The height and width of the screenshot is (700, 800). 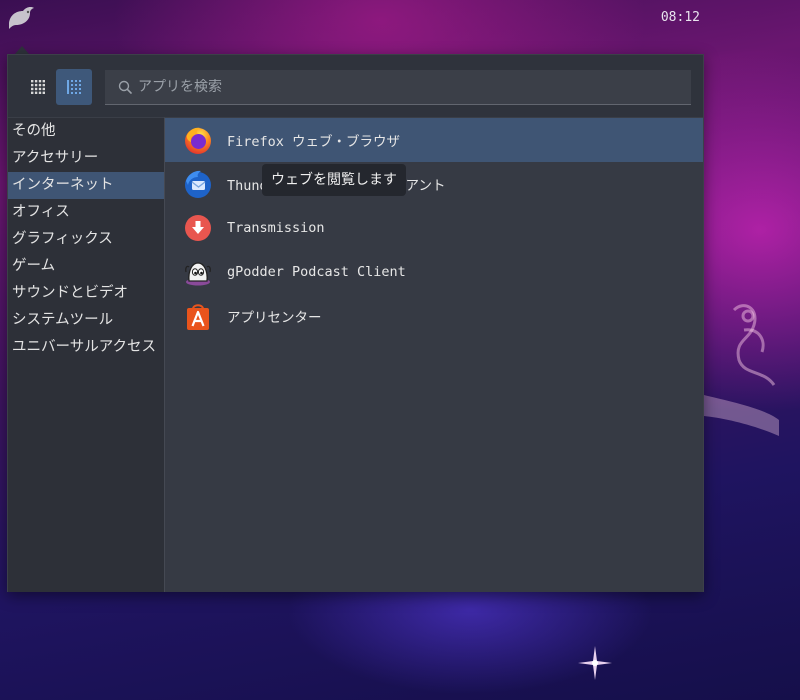 What do you see at coordinates (198, 140) in the screenshot?
I see `firefox-icon` at bounding box center [198, 140].